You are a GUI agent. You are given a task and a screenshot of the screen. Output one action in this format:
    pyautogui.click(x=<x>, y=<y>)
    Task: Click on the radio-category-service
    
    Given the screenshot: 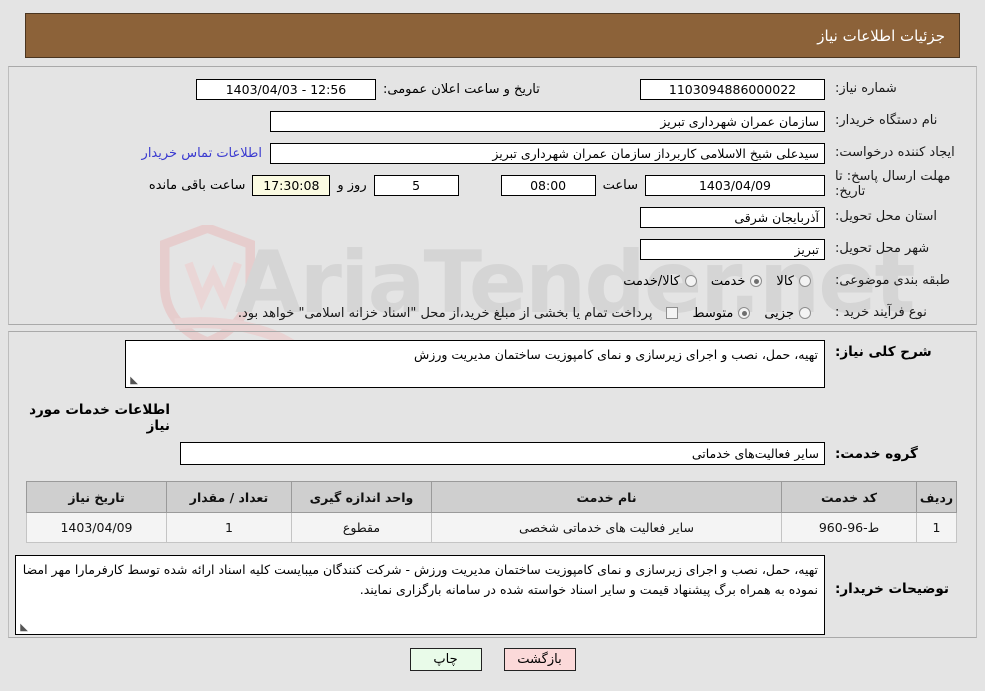 What is the action you would take?
    pyautogui.click(x=756, y=281)
    